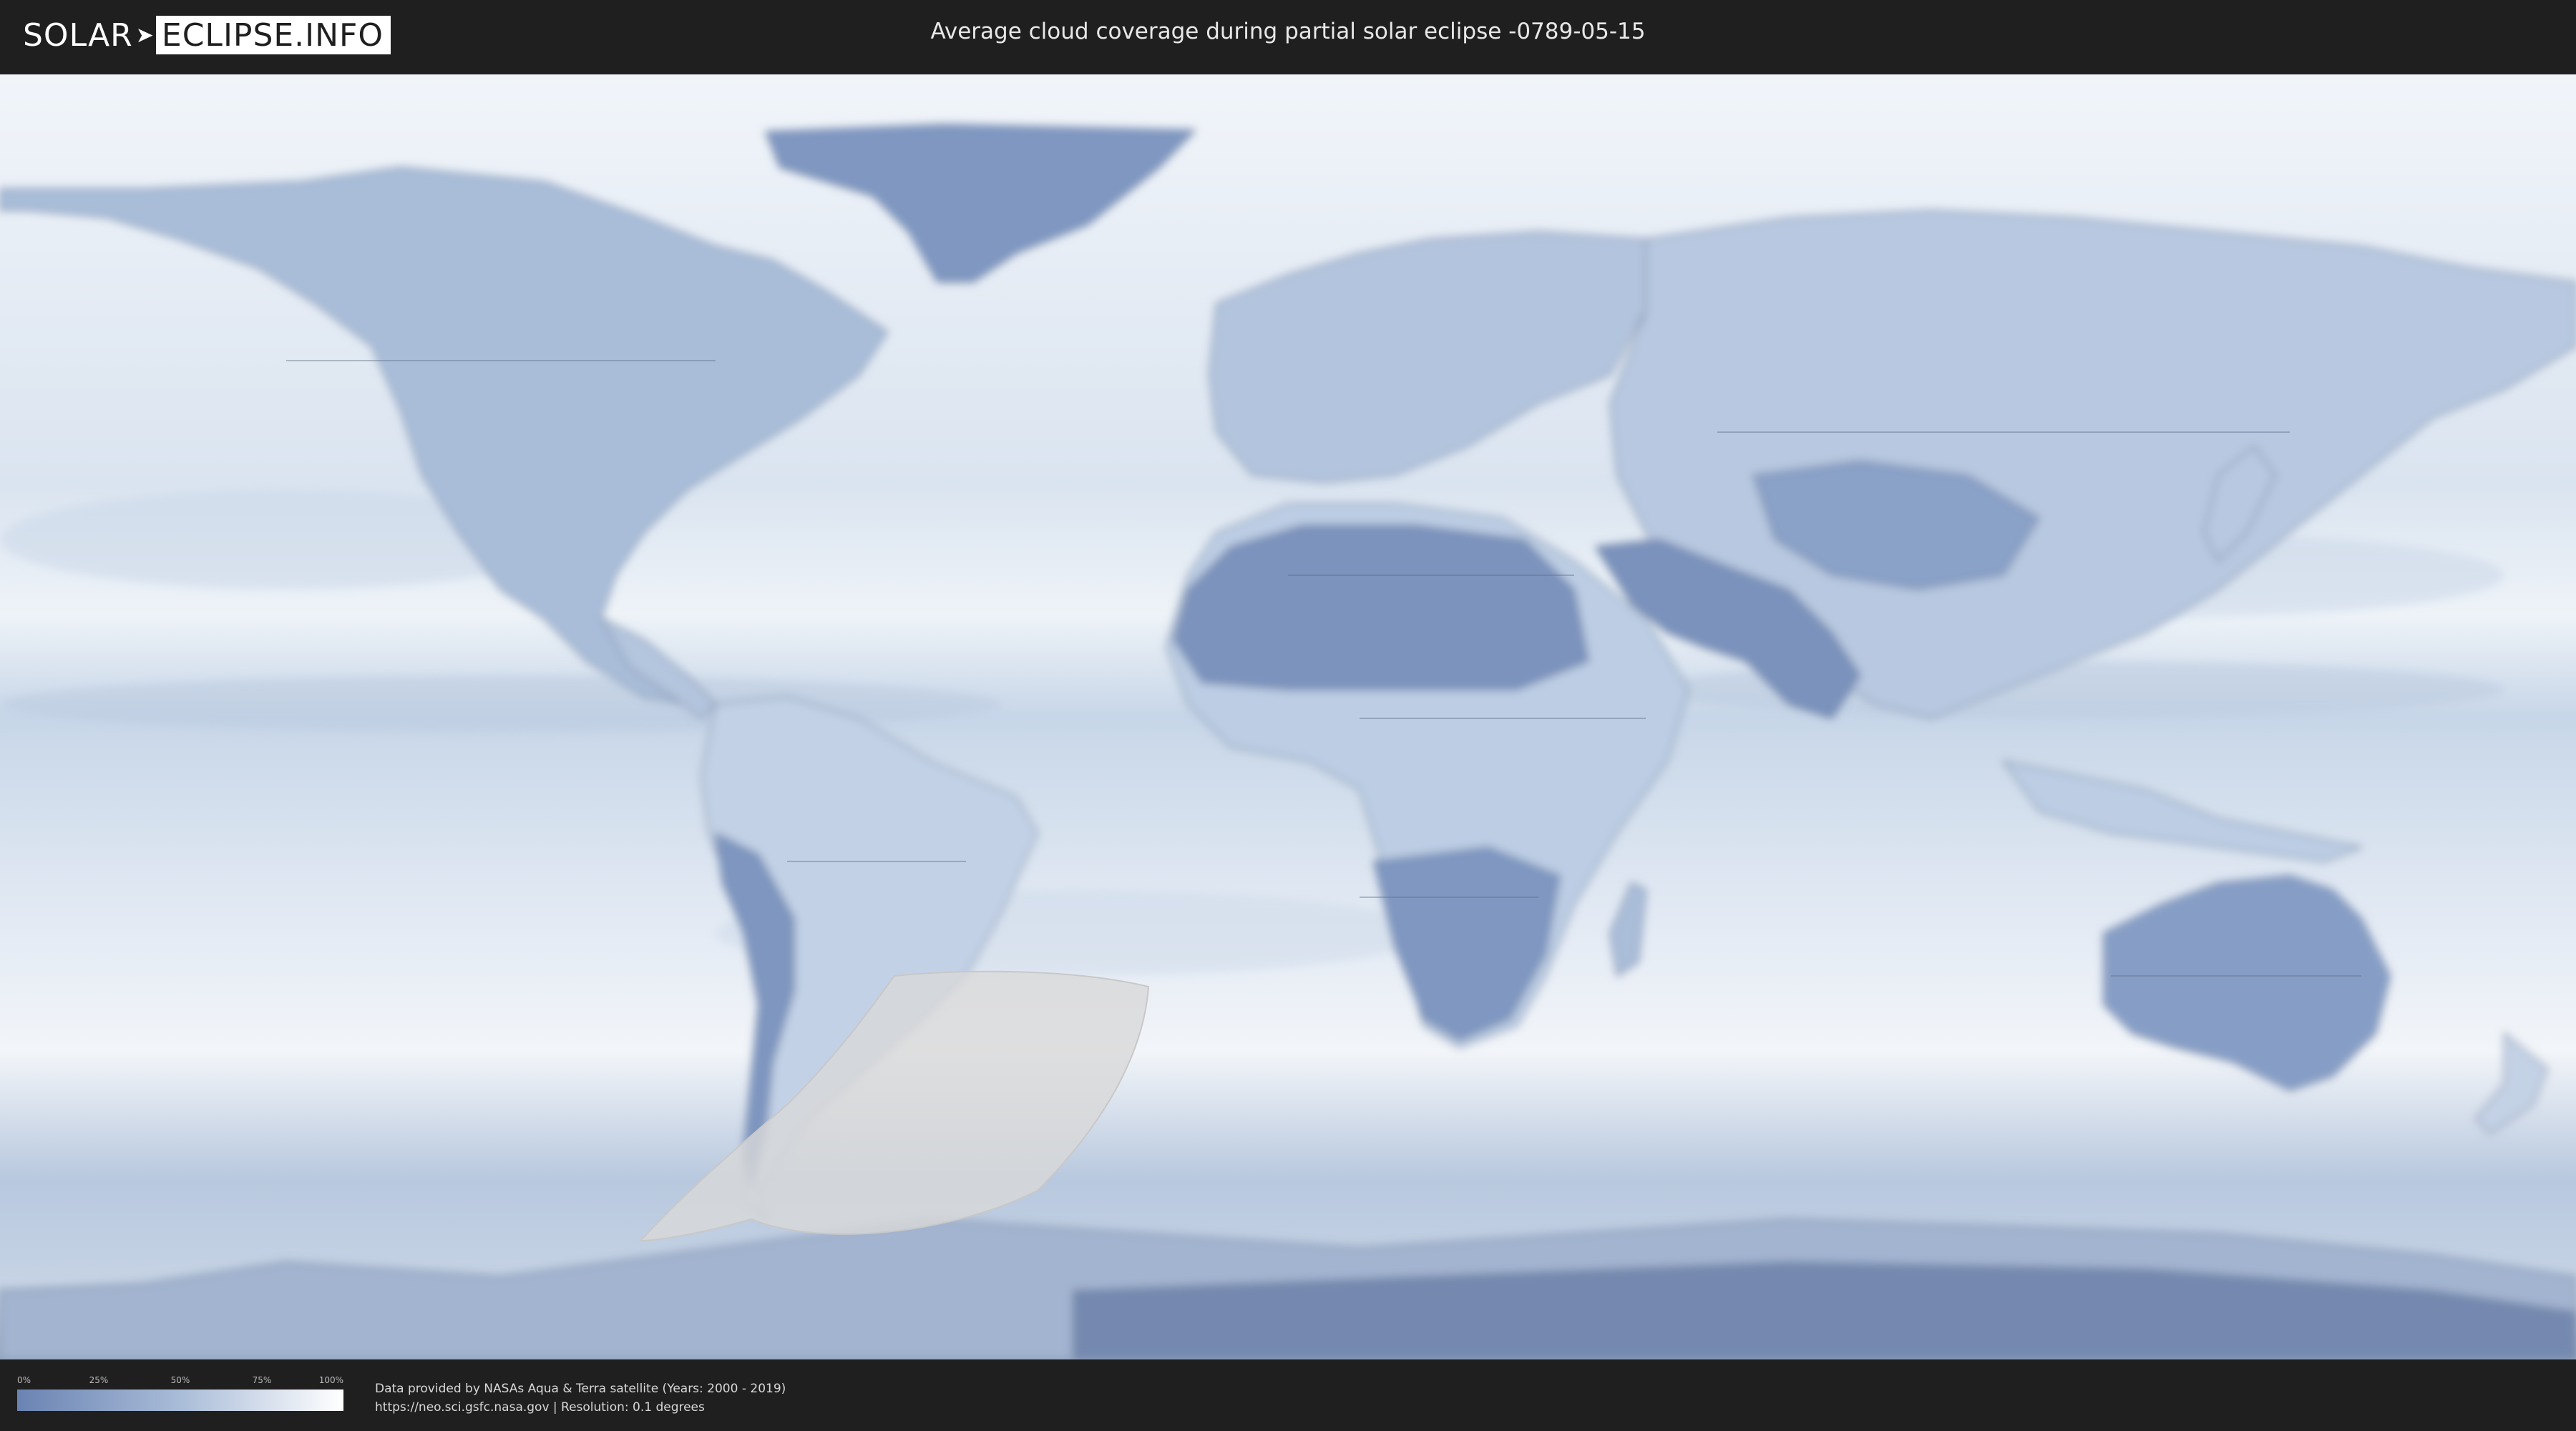  I want to click on legend-tick: 50%, so click(180, 1380).